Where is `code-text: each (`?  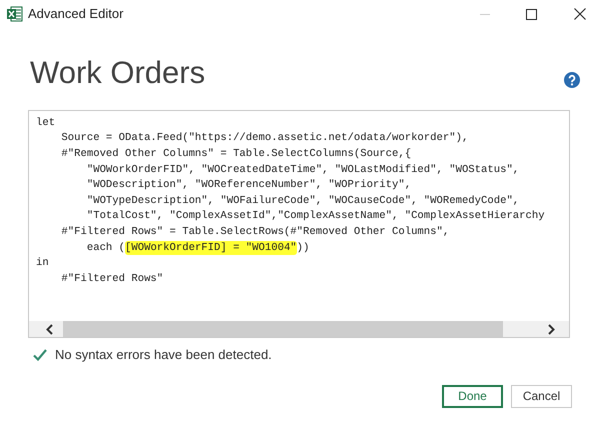 code-text: each ( is located at coordinates (106, 247).